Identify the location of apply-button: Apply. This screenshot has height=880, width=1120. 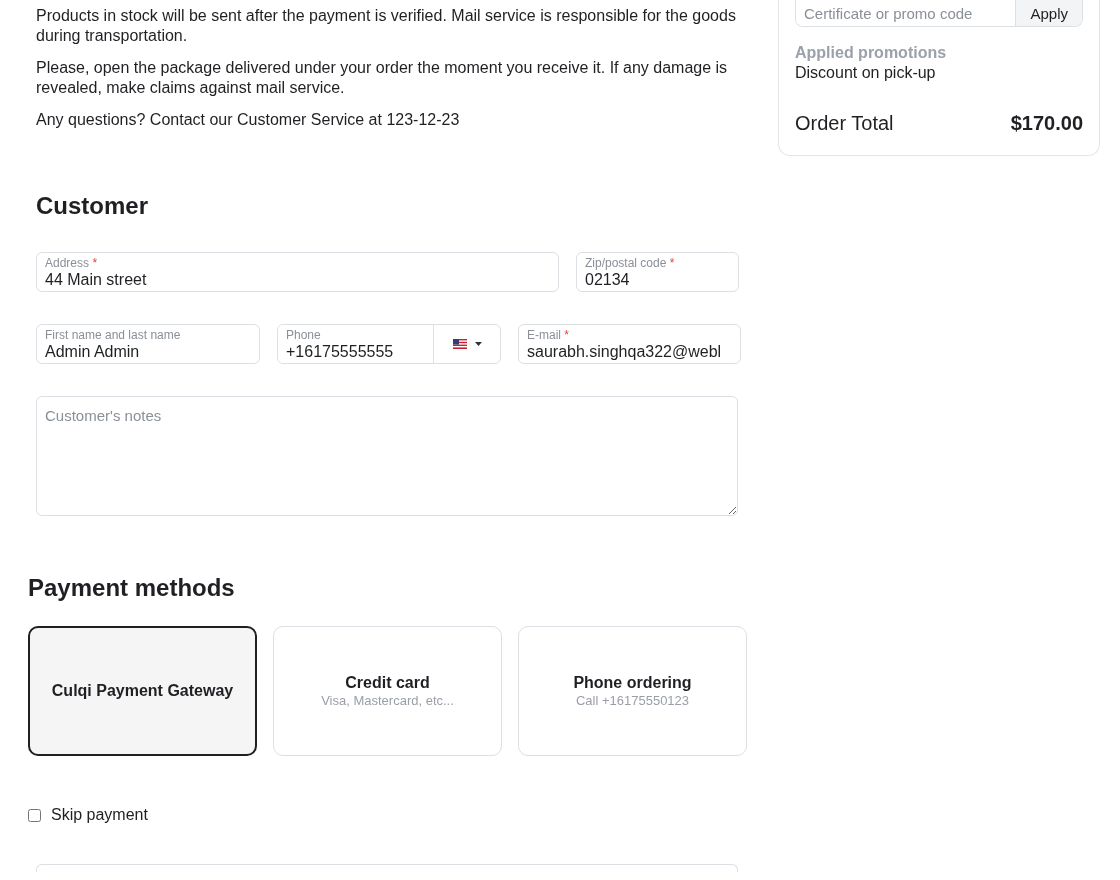
(1048, 13).